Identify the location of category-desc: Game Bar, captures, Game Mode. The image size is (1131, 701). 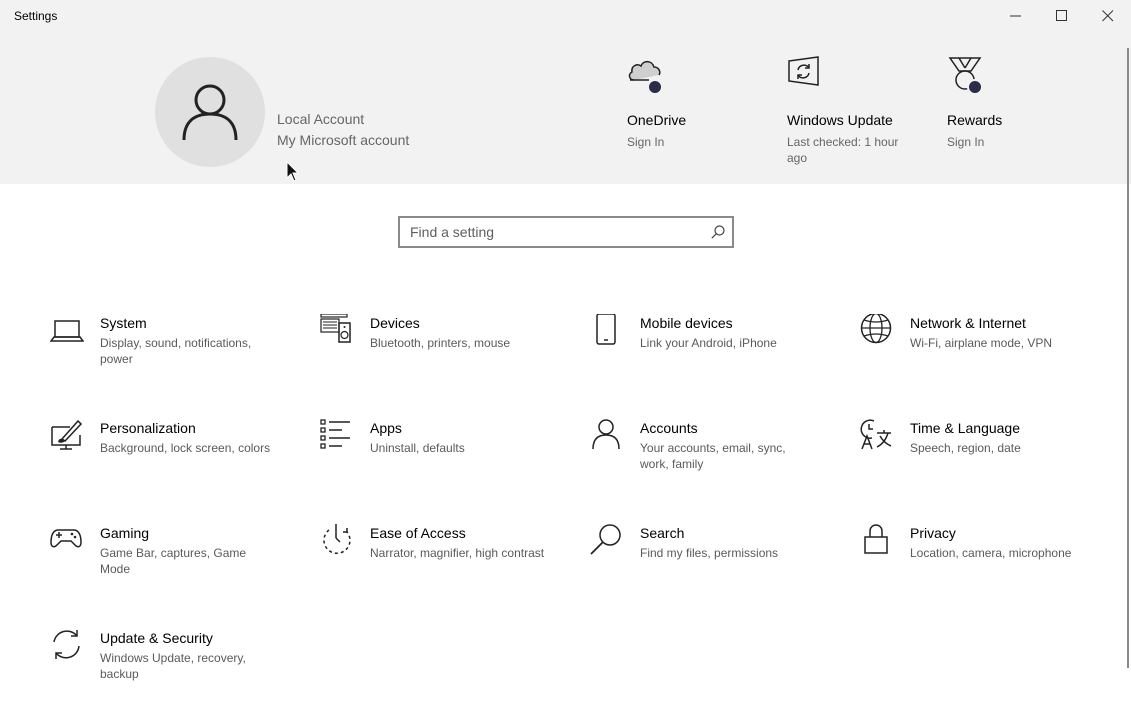
(173, 561).